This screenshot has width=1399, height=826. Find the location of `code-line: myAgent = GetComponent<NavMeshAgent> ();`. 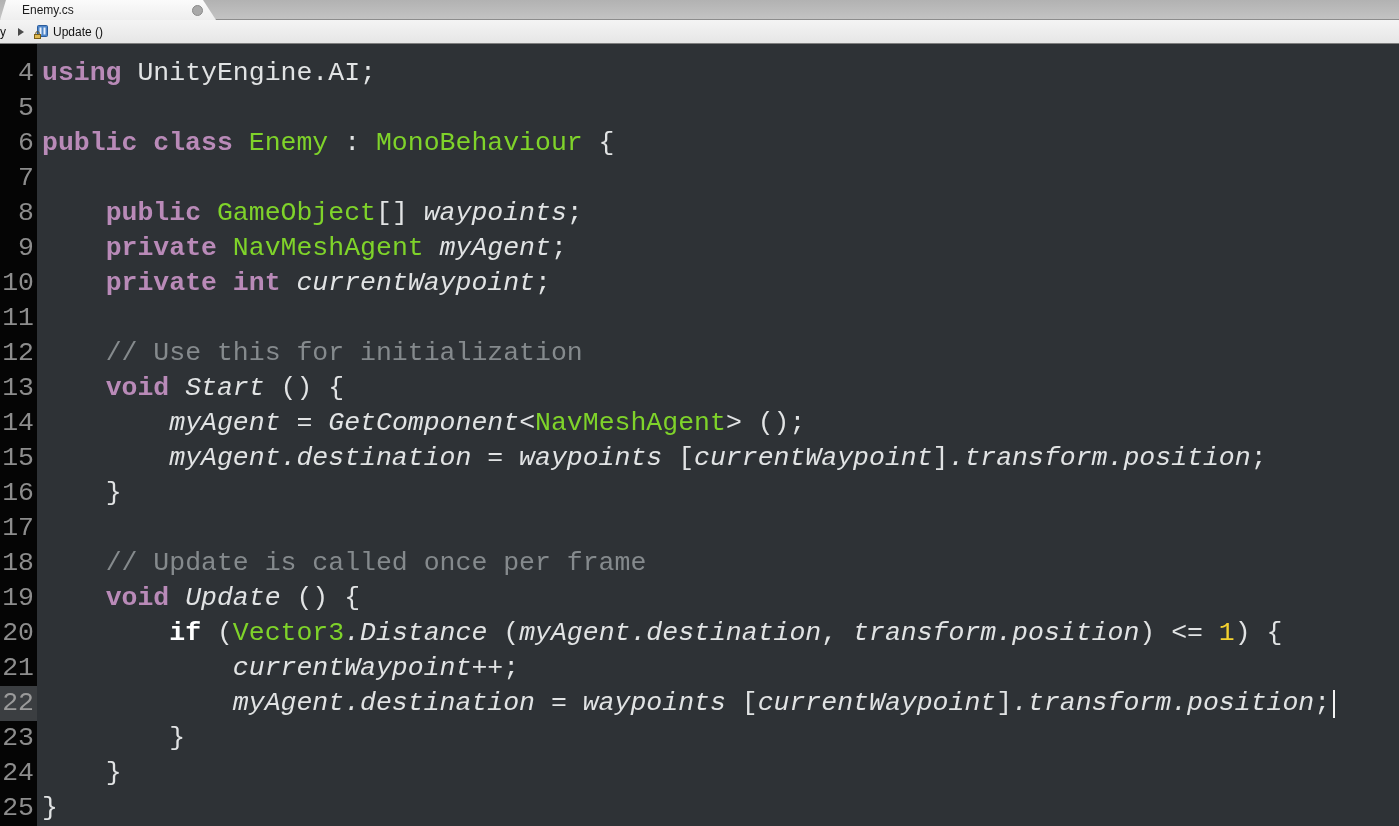

code-line: myAgent = GetComponent<NavMeshAgent> (); is located at coordinates (487, 423).